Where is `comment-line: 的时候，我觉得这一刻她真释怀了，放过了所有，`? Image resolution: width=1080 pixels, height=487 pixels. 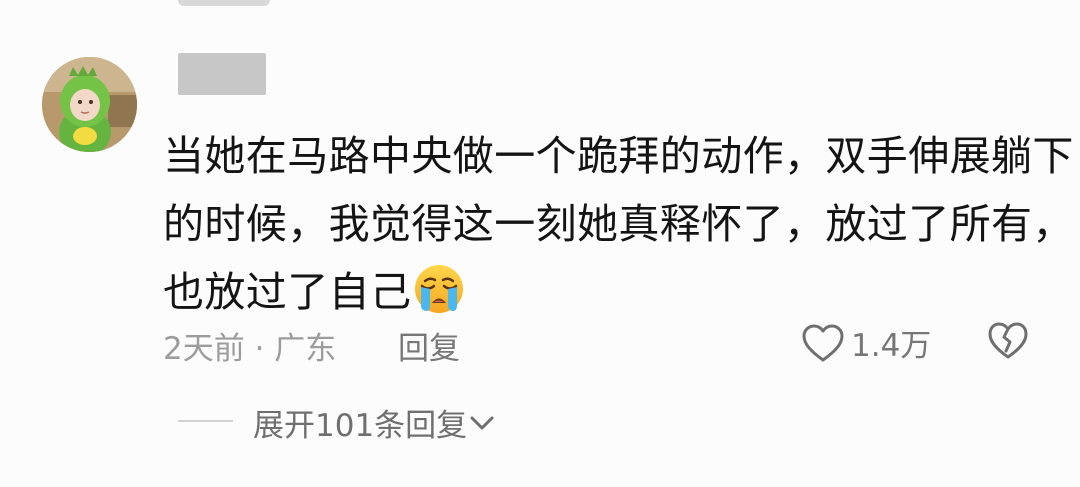 comment-line: 的时候，我觉得这一刻她真释怀了，放过了所有， is located at coordinates (618, 224).